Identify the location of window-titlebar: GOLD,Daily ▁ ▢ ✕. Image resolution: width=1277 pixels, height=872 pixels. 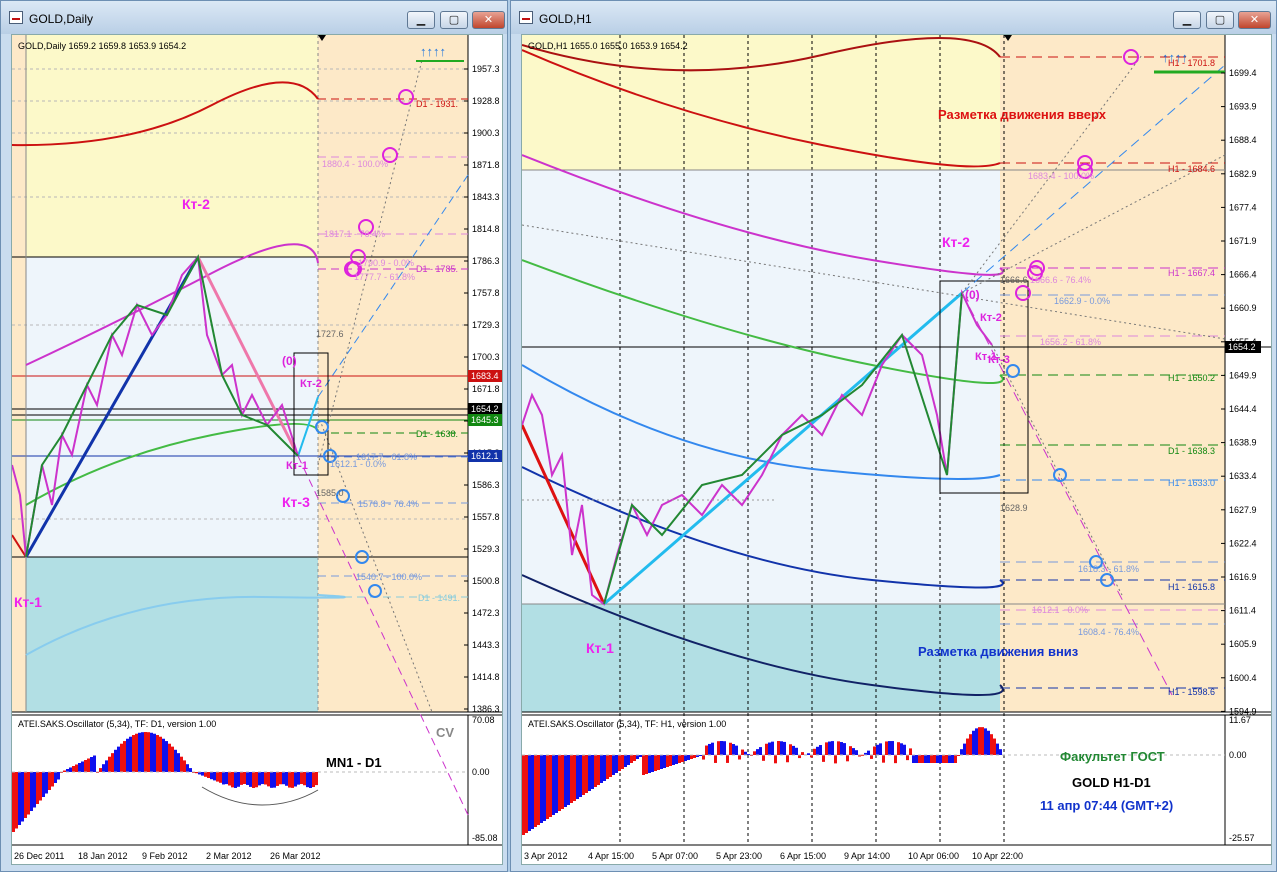
(254, 17).